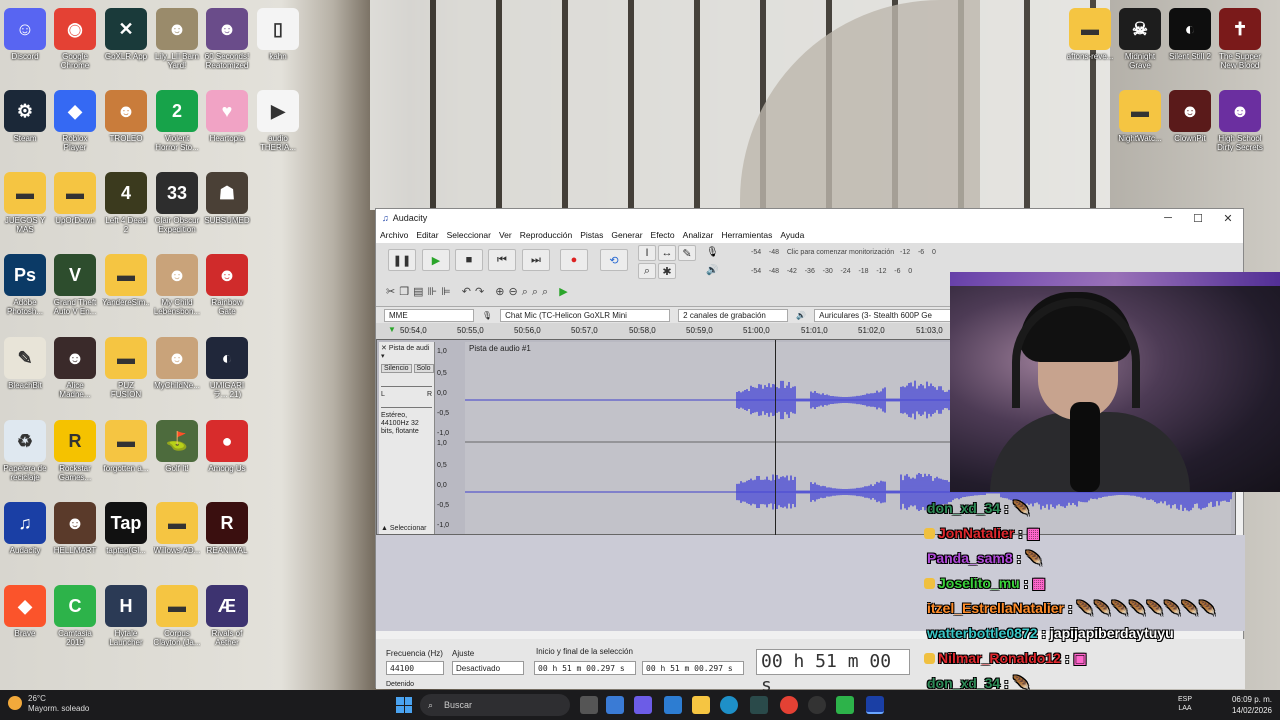 The image size is (1280, 720). What do you see at coordinates (970, 558) in the screenshot?
I see `chat-username: Panda_sam8` at bounding box center [970, 558].